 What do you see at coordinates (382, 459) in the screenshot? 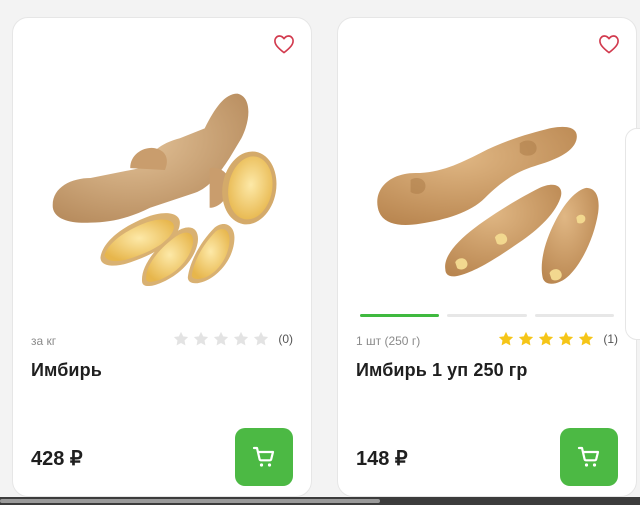
I see `product-price: 148 ₽` at bounding box center [382, 459].